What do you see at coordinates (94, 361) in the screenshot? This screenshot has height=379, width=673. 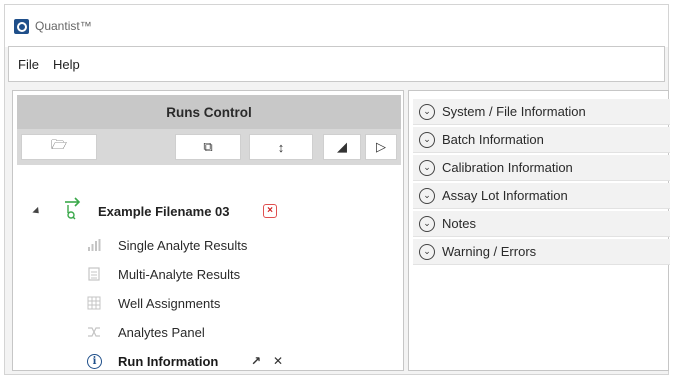 I see `info-icon: i` at bounding box center [94, 361].